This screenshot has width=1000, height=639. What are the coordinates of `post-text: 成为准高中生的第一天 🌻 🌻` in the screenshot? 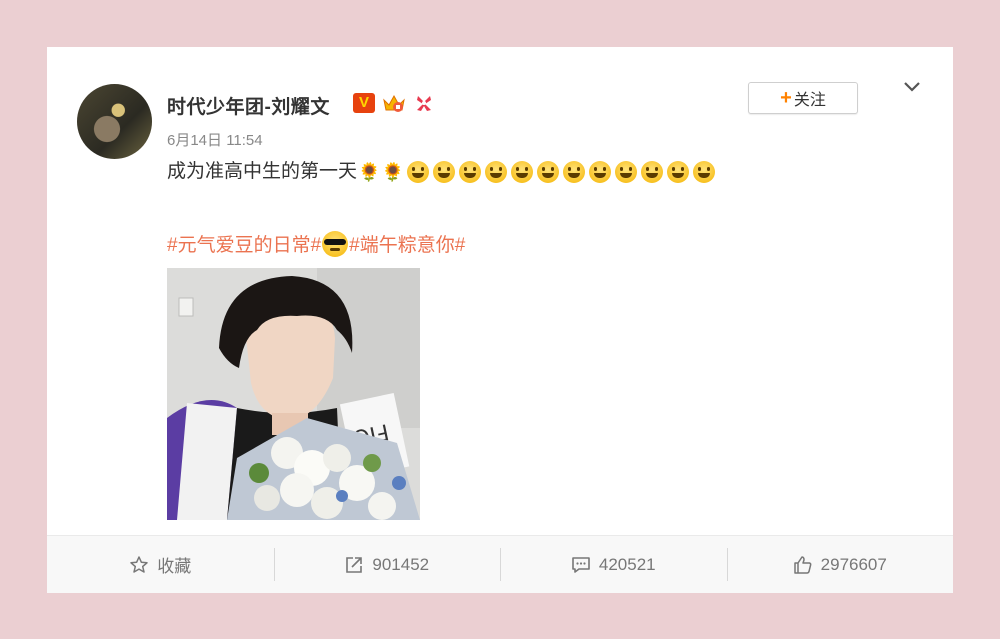 It's located at (441, 172).